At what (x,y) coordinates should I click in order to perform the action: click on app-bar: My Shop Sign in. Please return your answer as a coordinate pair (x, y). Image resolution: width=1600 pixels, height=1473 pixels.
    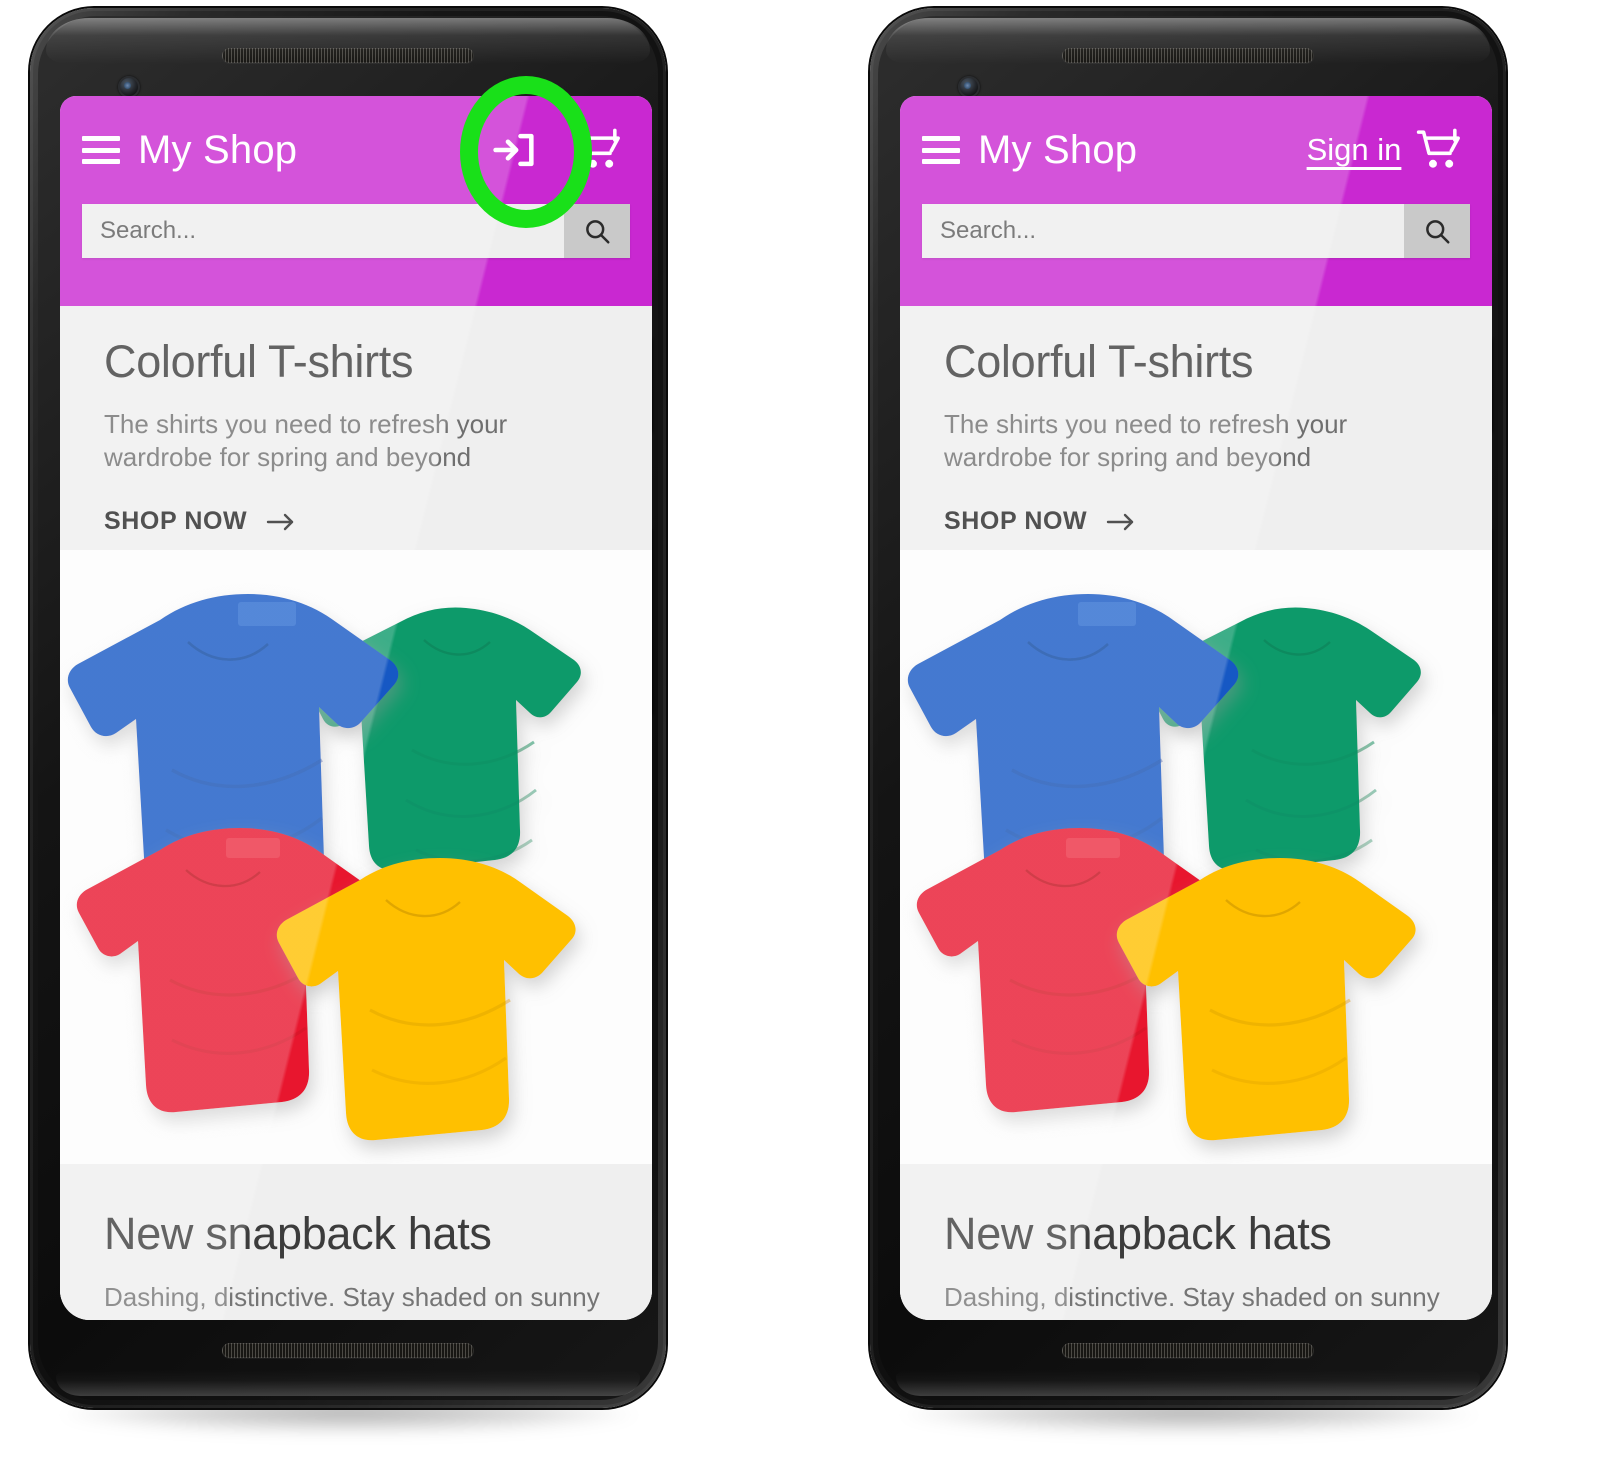
    Looking at the image, I should click on (1196, 150).